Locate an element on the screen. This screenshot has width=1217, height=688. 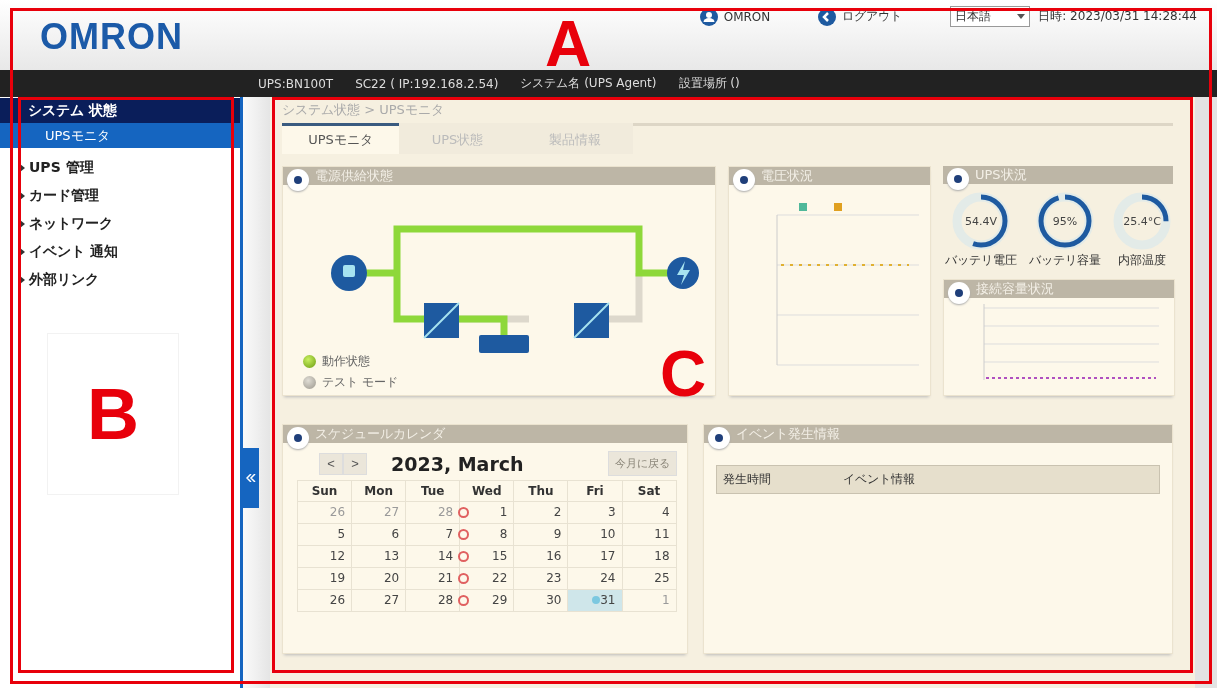
sidebar-item: 外部リンク is located at coordinates (120, 280).